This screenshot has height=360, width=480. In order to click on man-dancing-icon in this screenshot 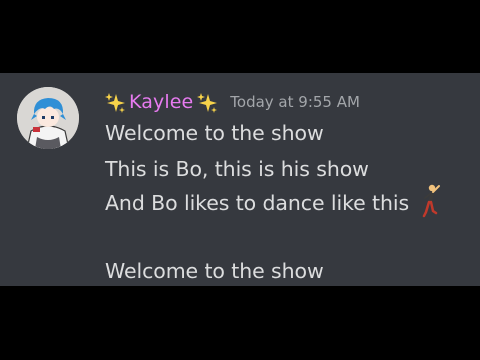, I will do `click(431, 201)`.